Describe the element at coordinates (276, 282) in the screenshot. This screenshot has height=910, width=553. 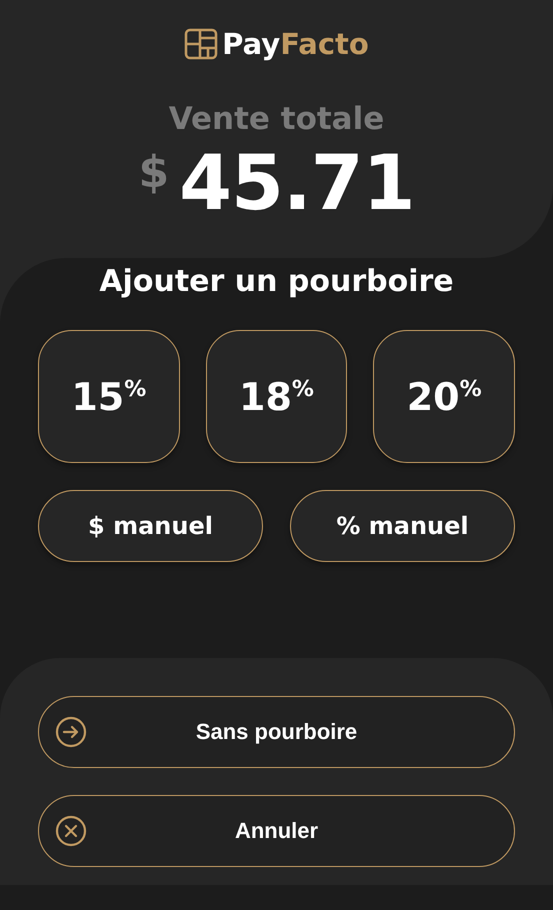
I see `tip-heading: Ajouter un pourboire` at that location.